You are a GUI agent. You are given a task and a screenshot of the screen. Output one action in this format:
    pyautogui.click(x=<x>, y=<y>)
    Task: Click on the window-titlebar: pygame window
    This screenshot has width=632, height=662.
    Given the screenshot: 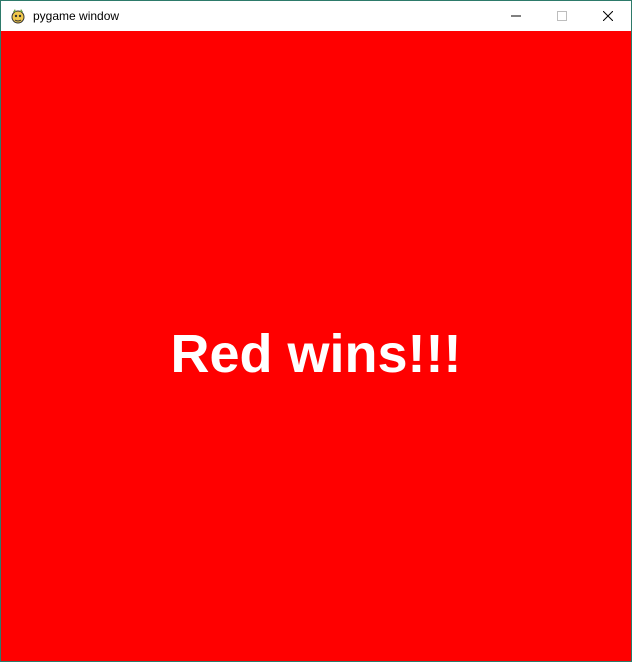 What is the action you would take?
    pyautogui.click(x=316, y=16)
    